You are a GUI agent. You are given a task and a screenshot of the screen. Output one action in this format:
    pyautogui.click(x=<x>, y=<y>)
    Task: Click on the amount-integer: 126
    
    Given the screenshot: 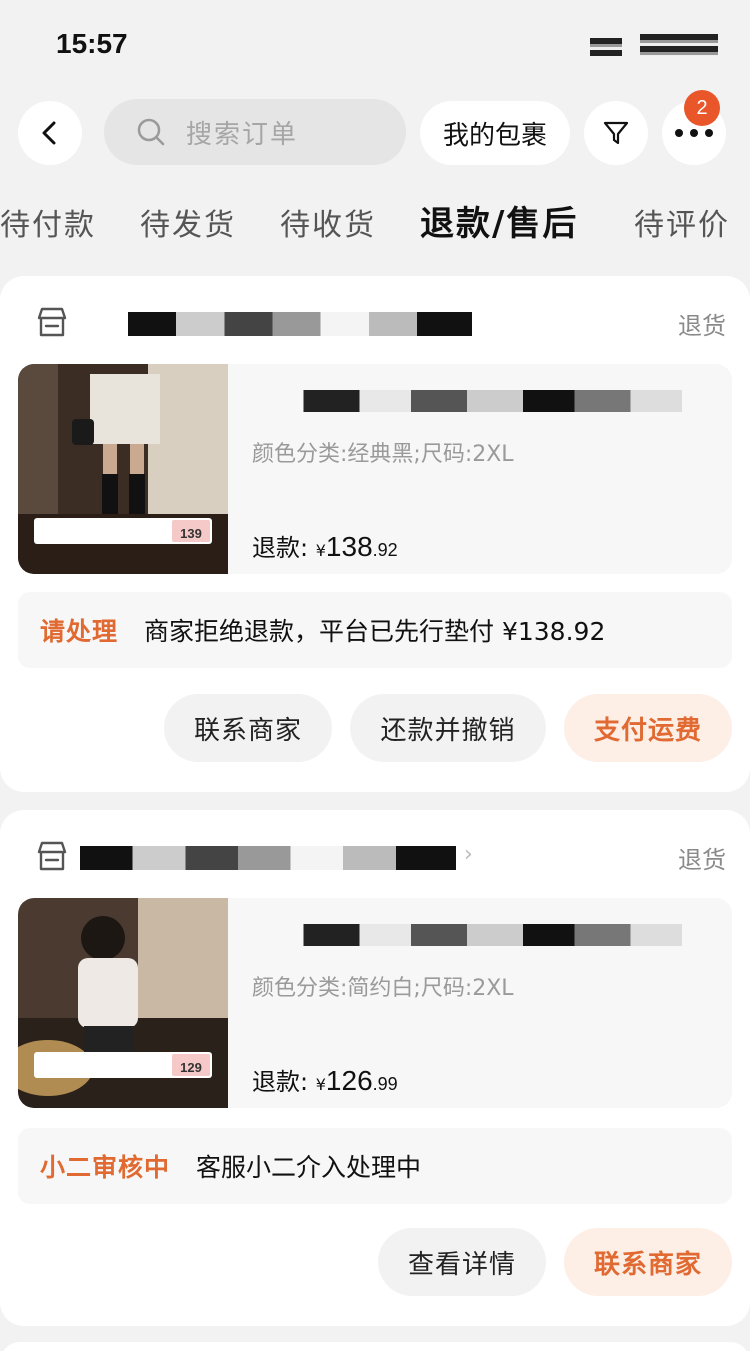 What is the action you would take?
    pyautogui.click(x=349, y=1080)
    